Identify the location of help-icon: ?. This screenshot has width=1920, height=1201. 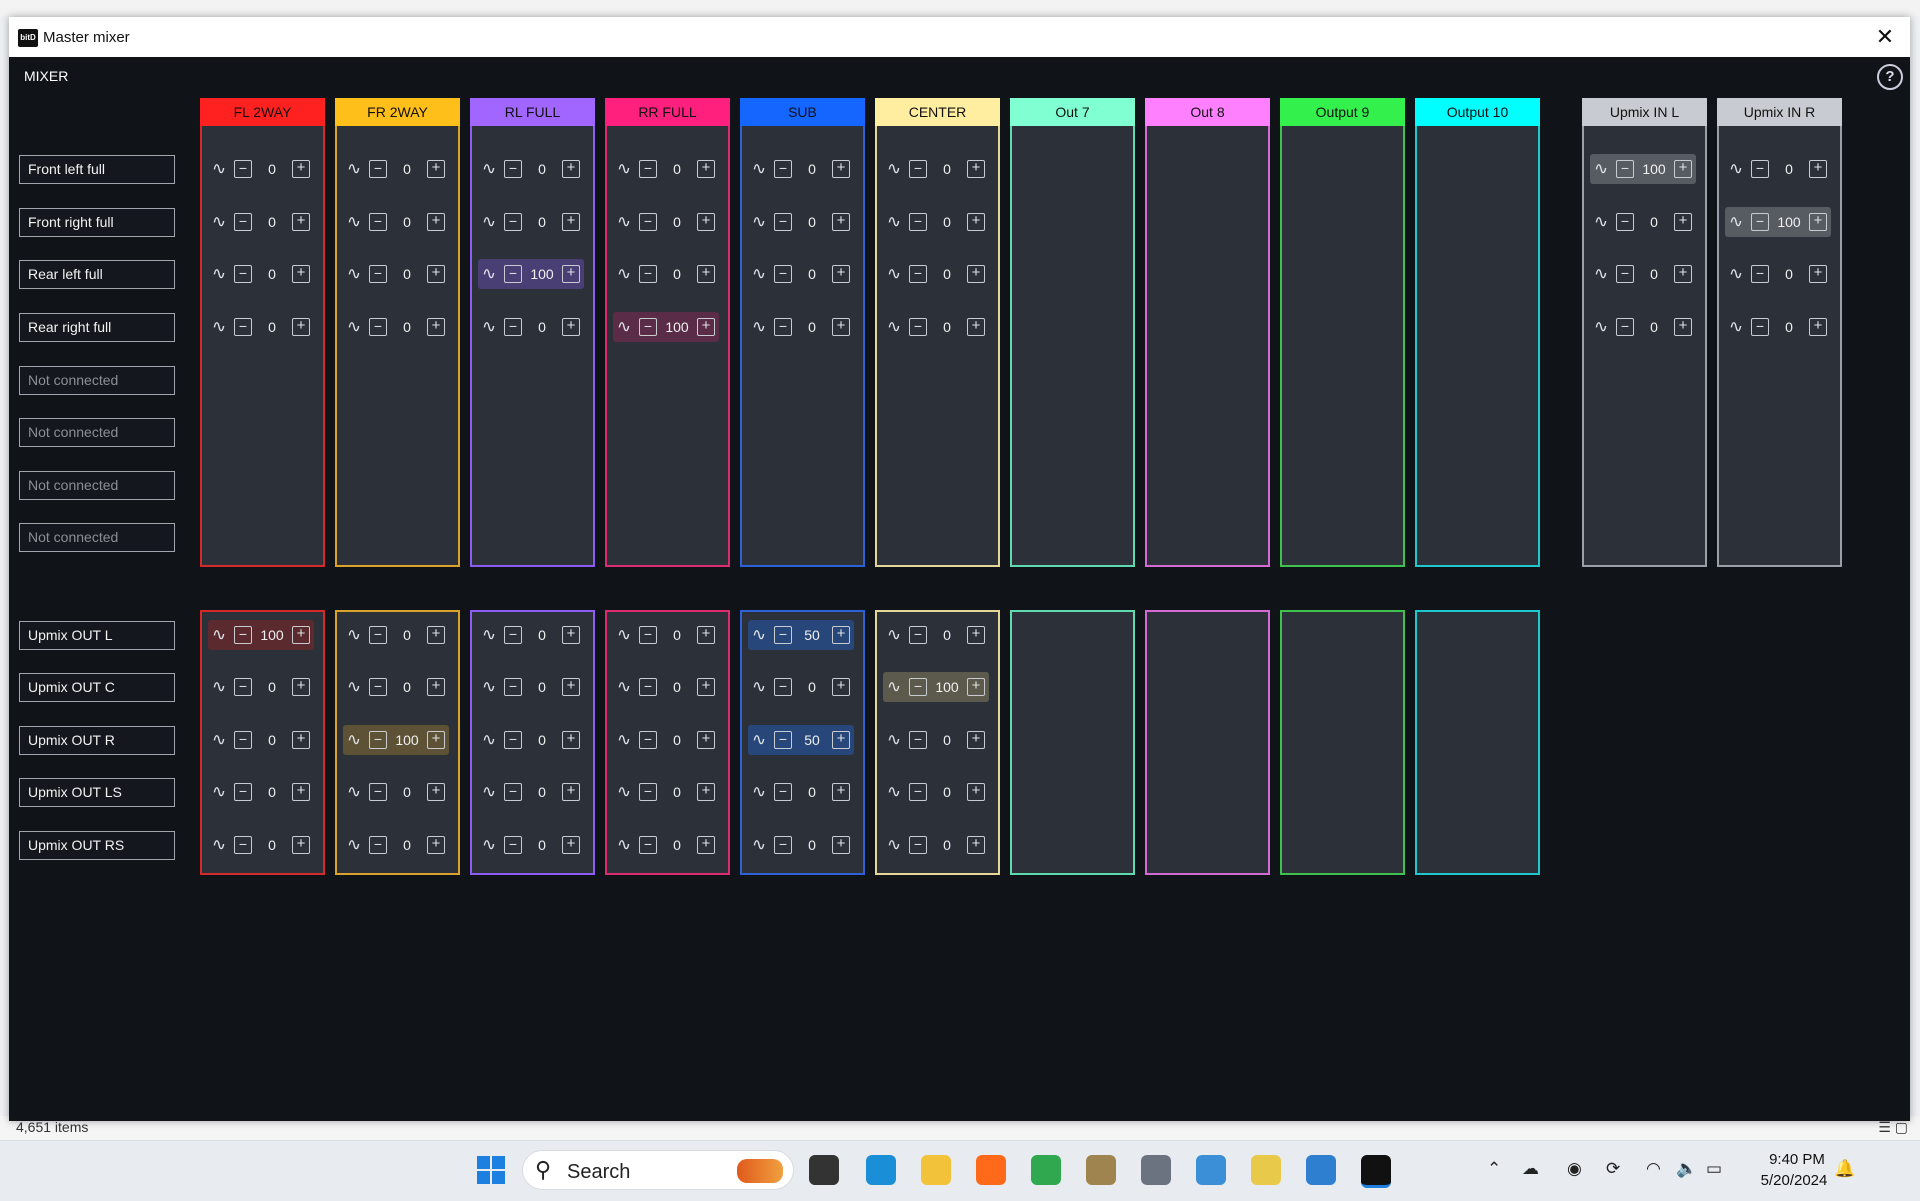
(1890, 77).